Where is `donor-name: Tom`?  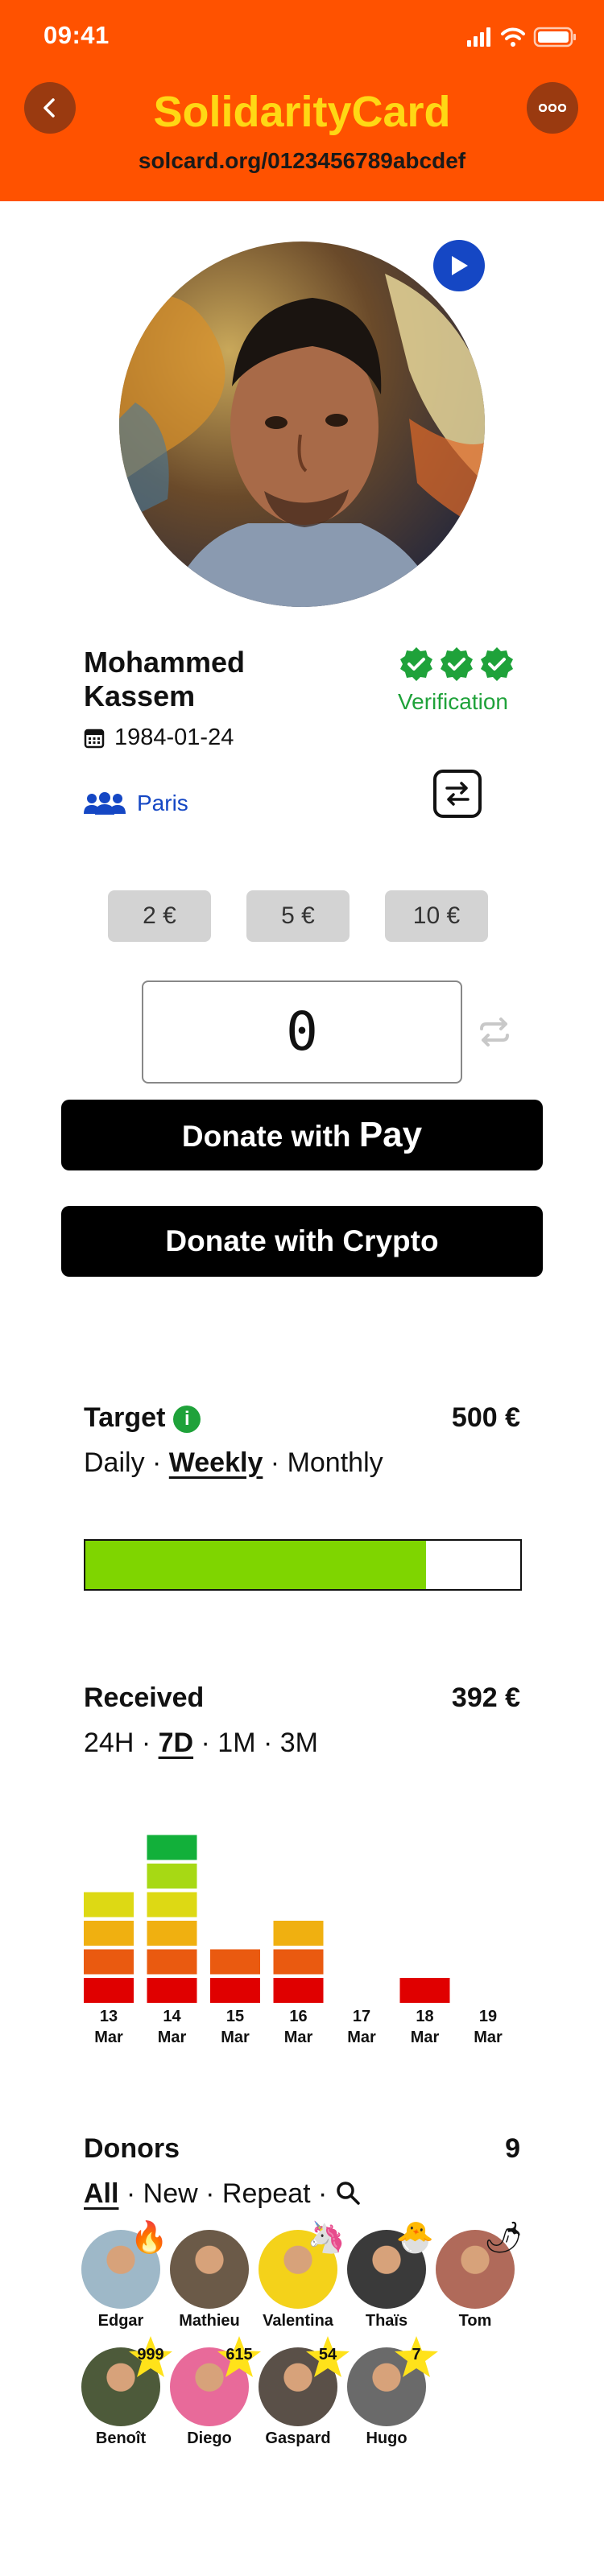
donor-name: Tom is located at coordinates (475, 2321).